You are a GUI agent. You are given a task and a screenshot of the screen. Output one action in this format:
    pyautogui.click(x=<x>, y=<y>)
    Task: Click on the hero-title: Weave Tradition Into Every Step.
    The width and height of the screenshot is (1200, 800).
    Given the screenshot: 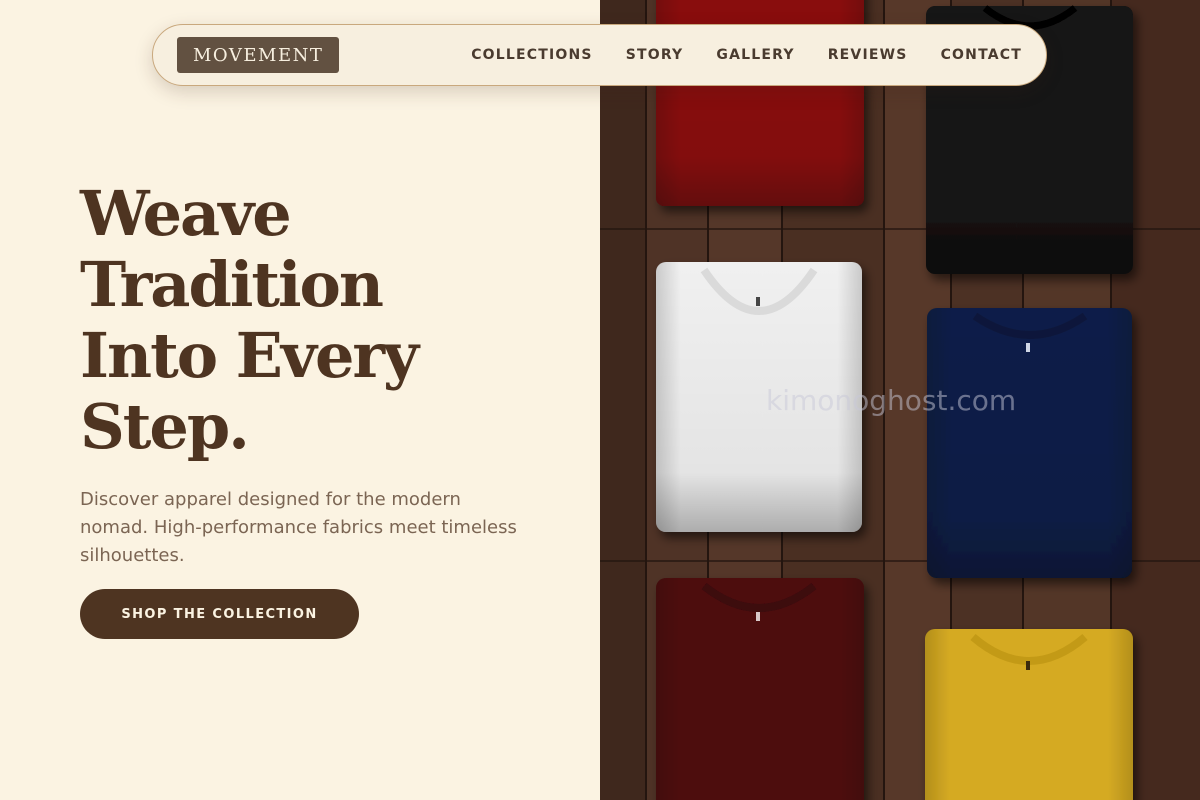 What is the action you would take?
    pyautogui.click(x=310, y=320)
    